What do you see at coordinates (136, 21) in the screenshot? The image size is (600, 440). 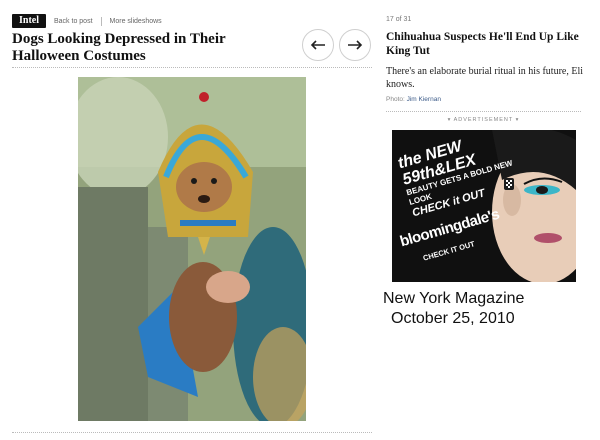 I see `more-slideshows-link: More slideshows` at bounding box center [136, 21].